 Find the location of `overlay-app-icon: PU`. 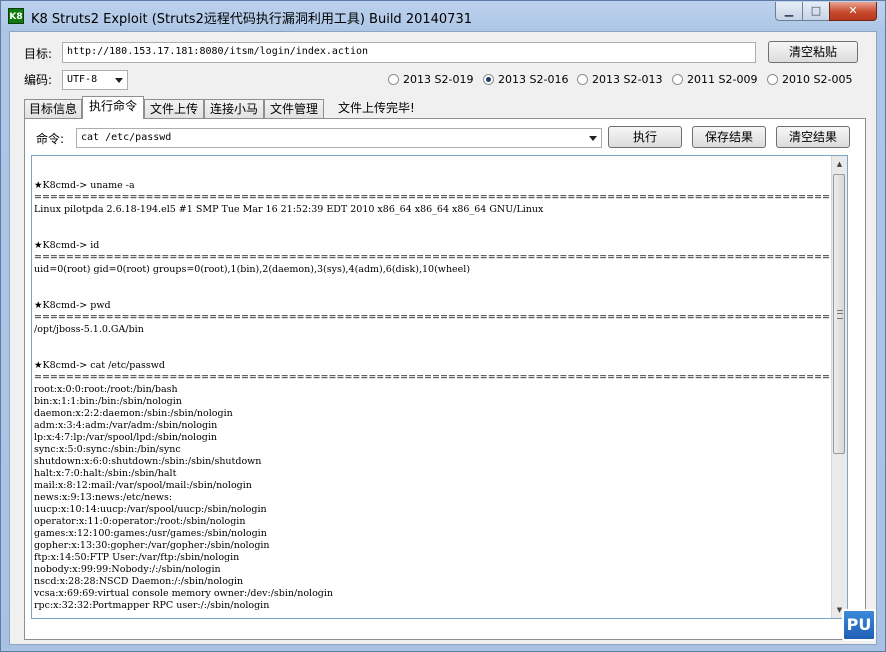

overlay-app-icon: PU is located at coordinates (859, 625).